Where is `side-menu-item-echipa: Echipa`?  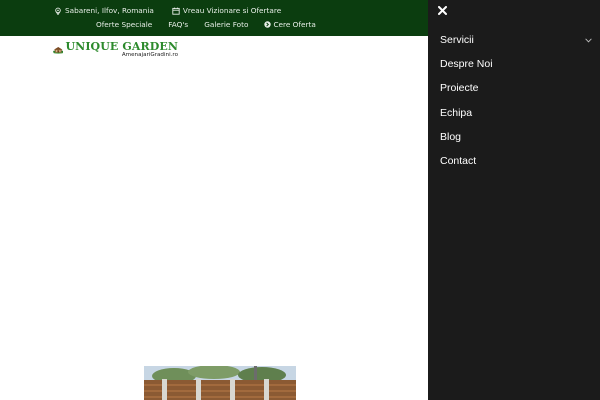 side-menu-item-echipa: Echipa is located at coordinates (516, 113).